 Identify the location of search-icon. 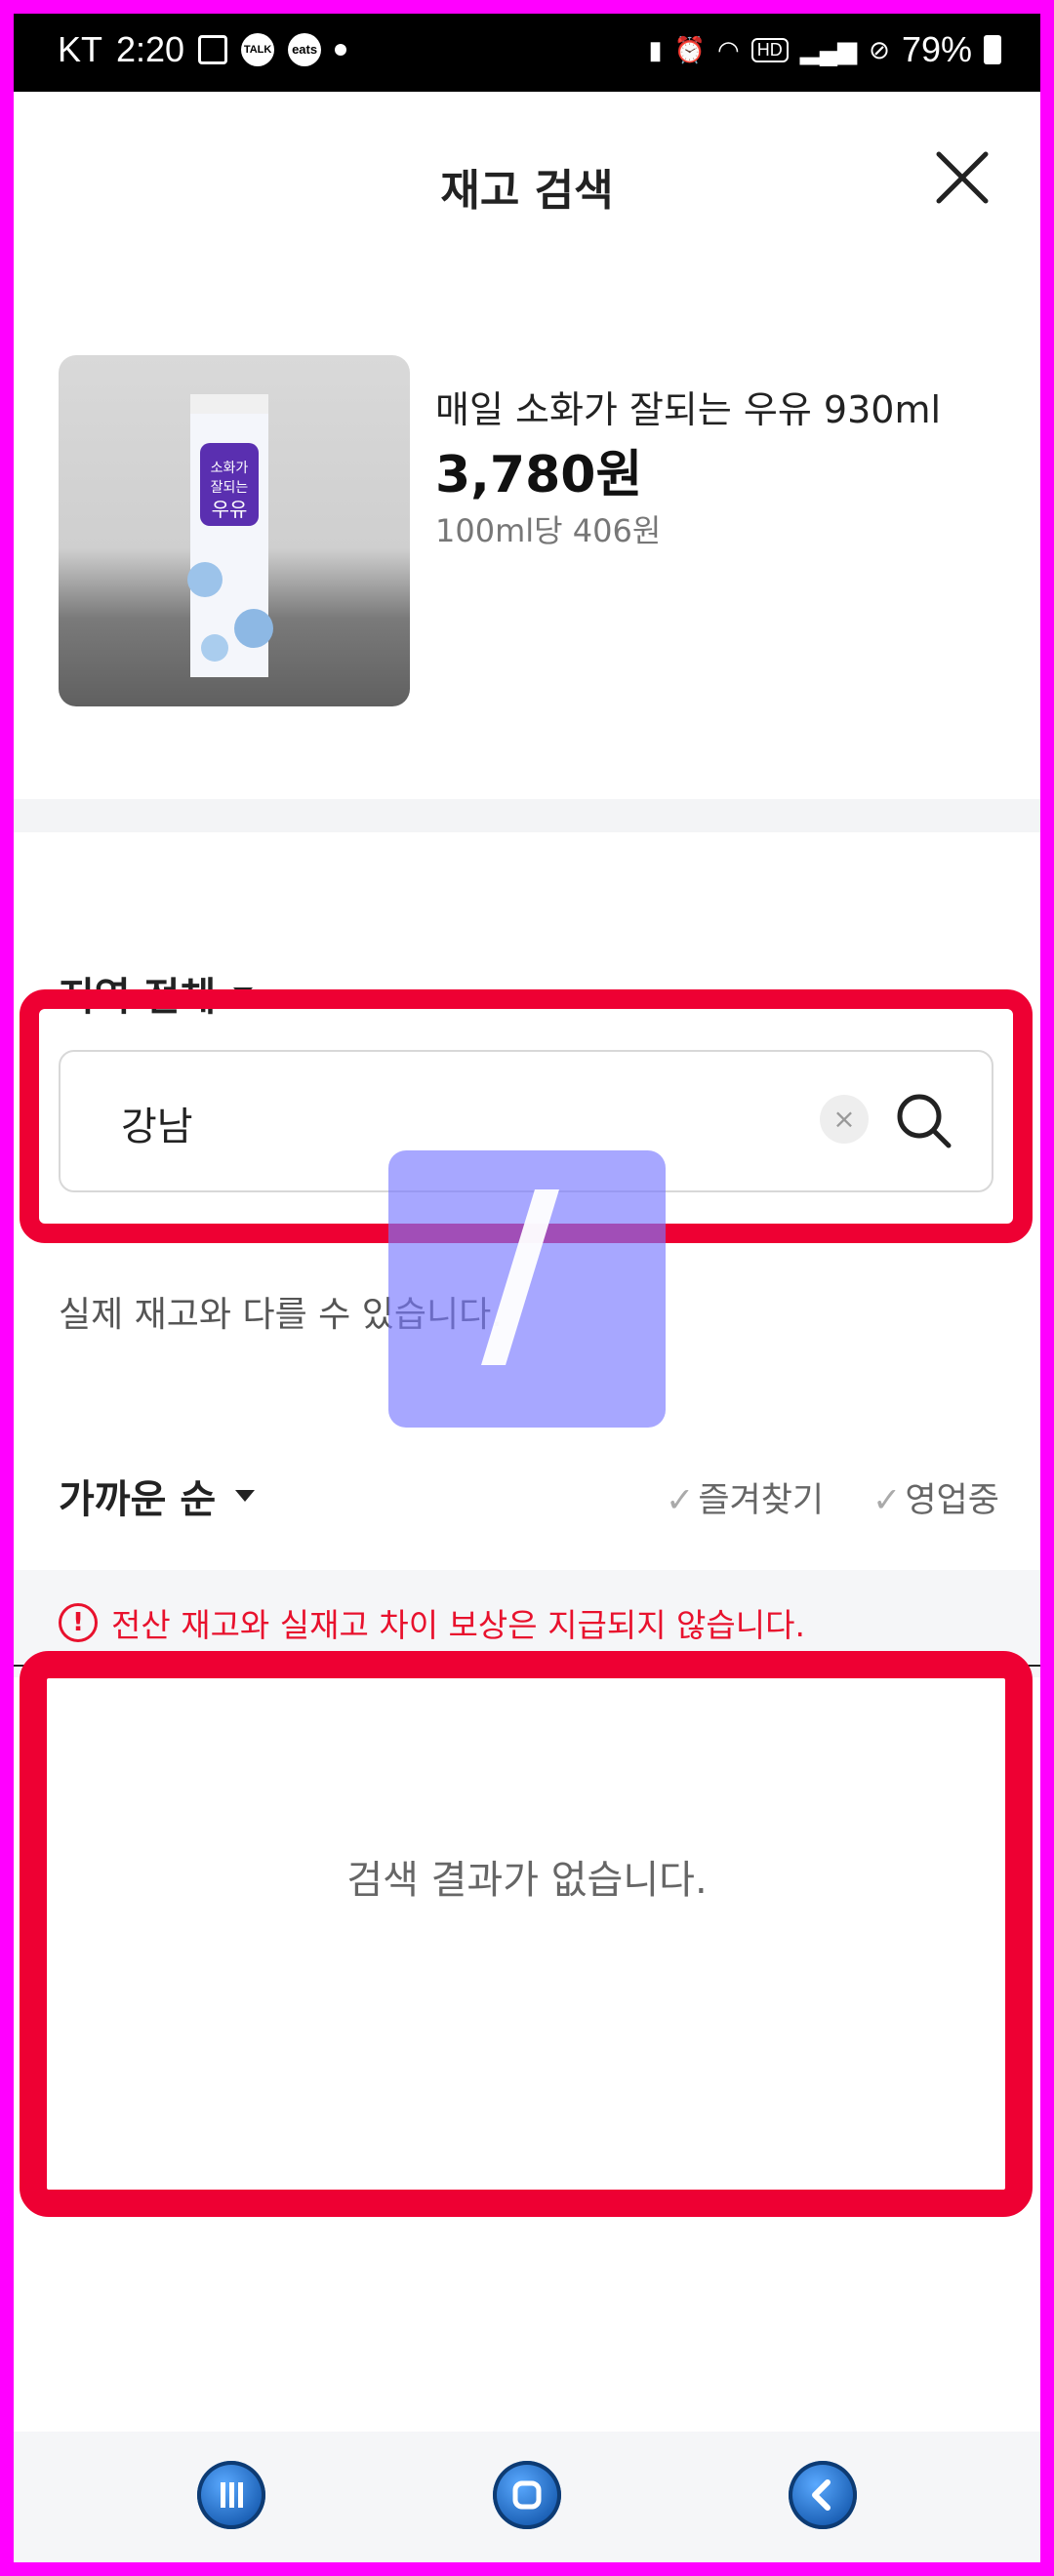
(924, 1121).